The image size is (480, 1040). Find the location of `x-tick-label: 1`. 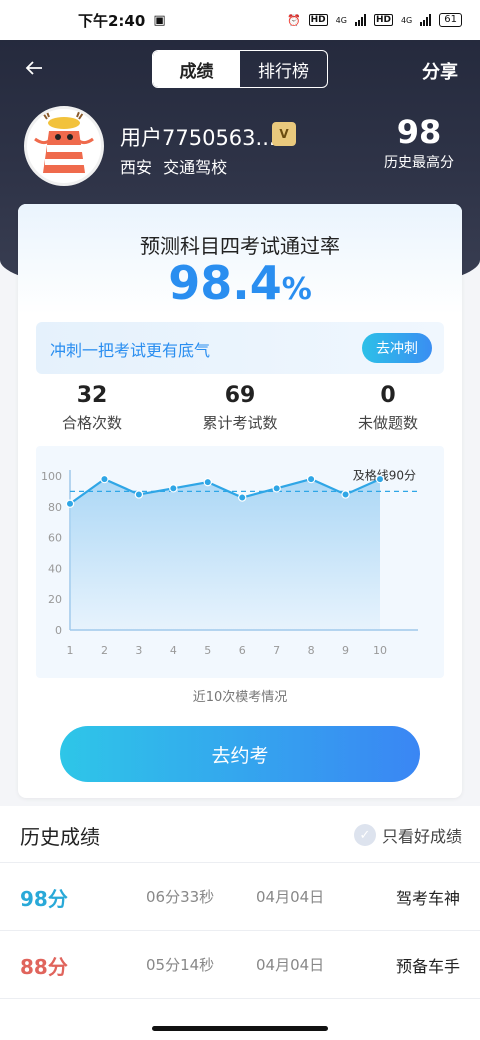

x-tick-label: 1 is located at coordinates (70, 650).